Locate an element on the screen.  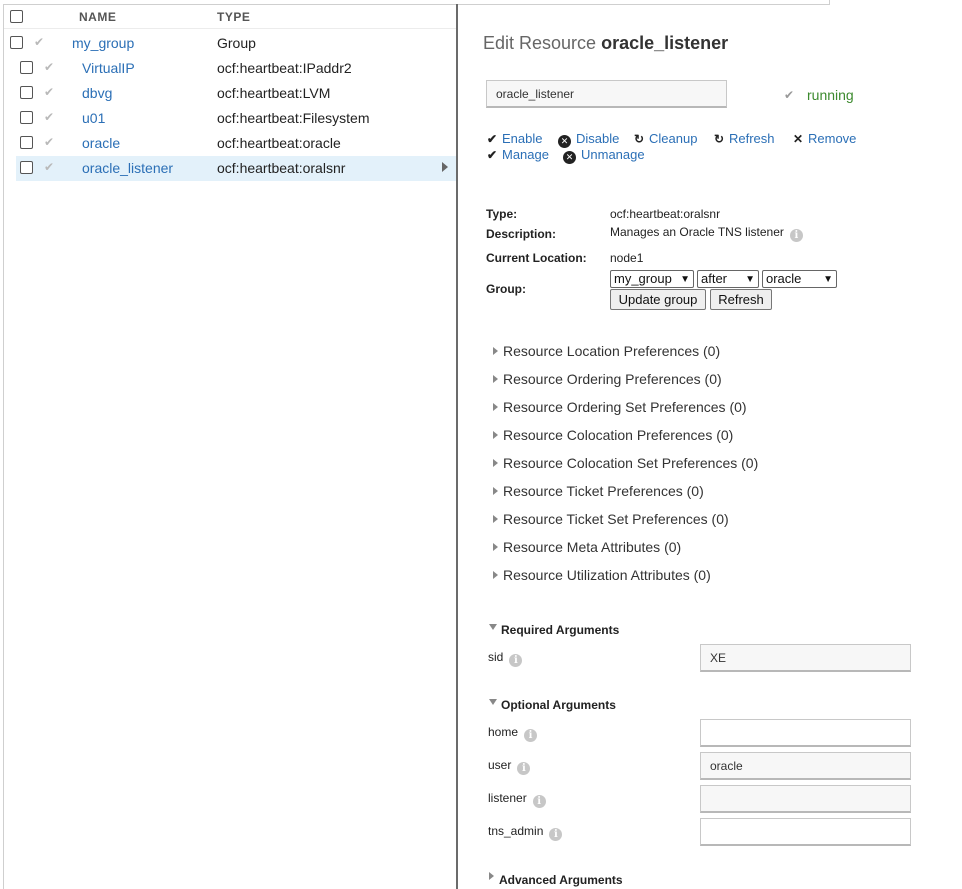
type-label: Type: is located at coordinates (502, 214).